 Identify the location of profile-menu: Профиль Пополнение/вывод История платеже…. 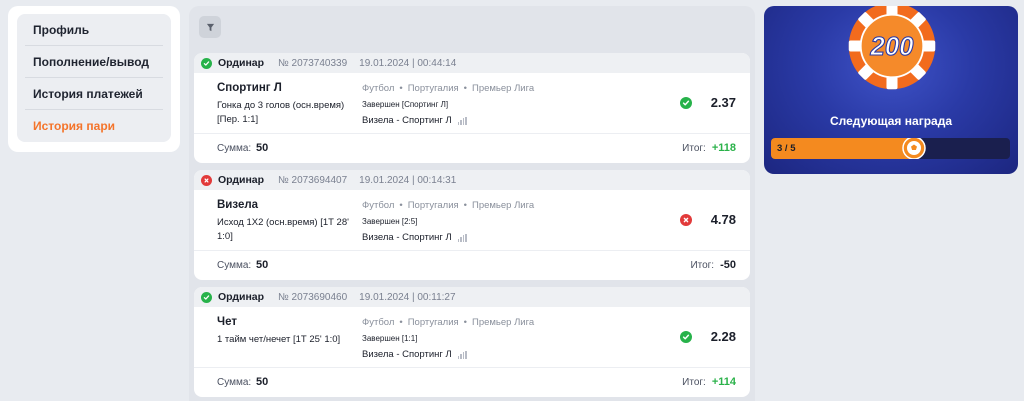
(94, 78).